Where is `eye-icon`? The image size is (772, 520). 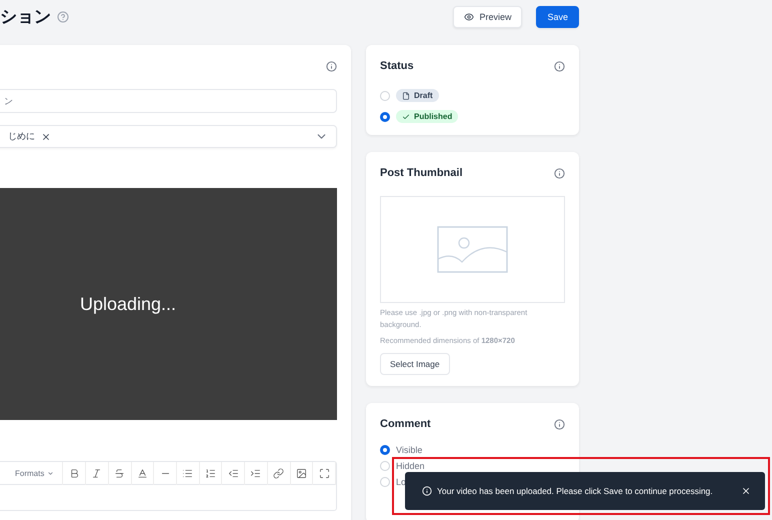 eye-icon is located at coordinates (469, 17).